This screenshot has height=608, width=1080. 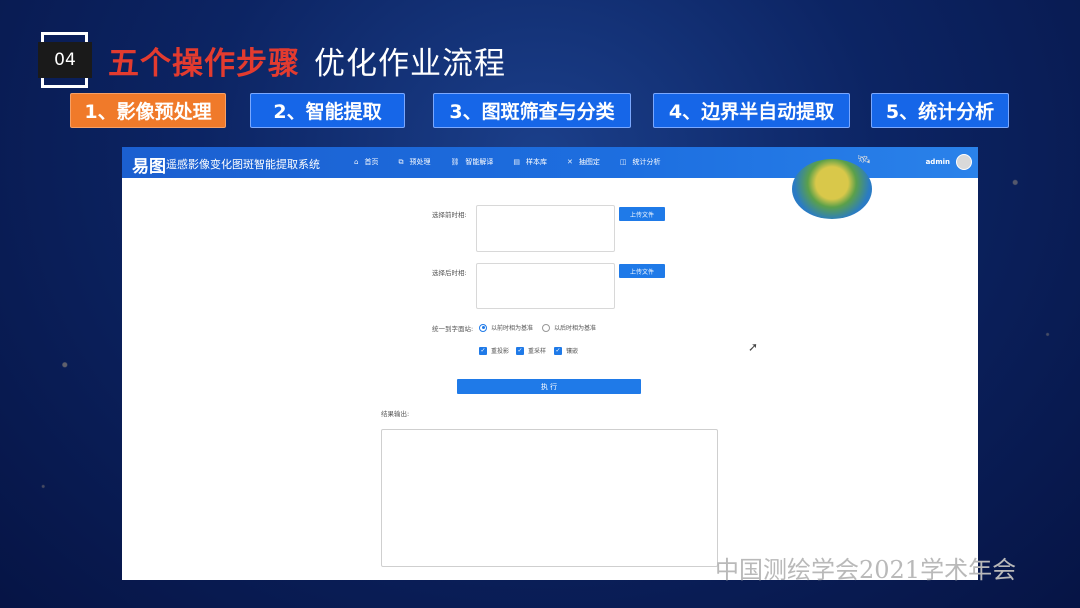 What do you see at coordinates (307, 60) in the screenshot?
I see `slide-title: 五个操作步骤 优化作业流程` at bounding box center [307, 60].